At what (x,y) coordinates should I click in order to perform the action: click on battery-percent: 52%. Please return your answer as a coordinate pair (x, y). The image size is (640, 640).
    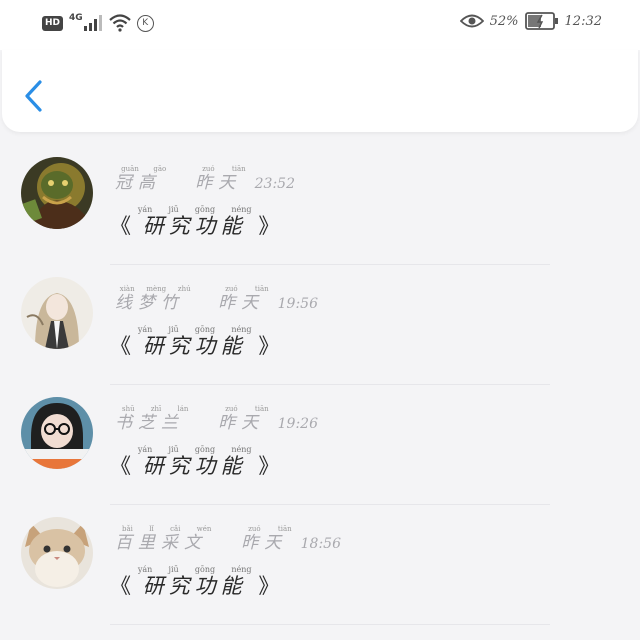
    Looking at the image, I should click on (504, 21).